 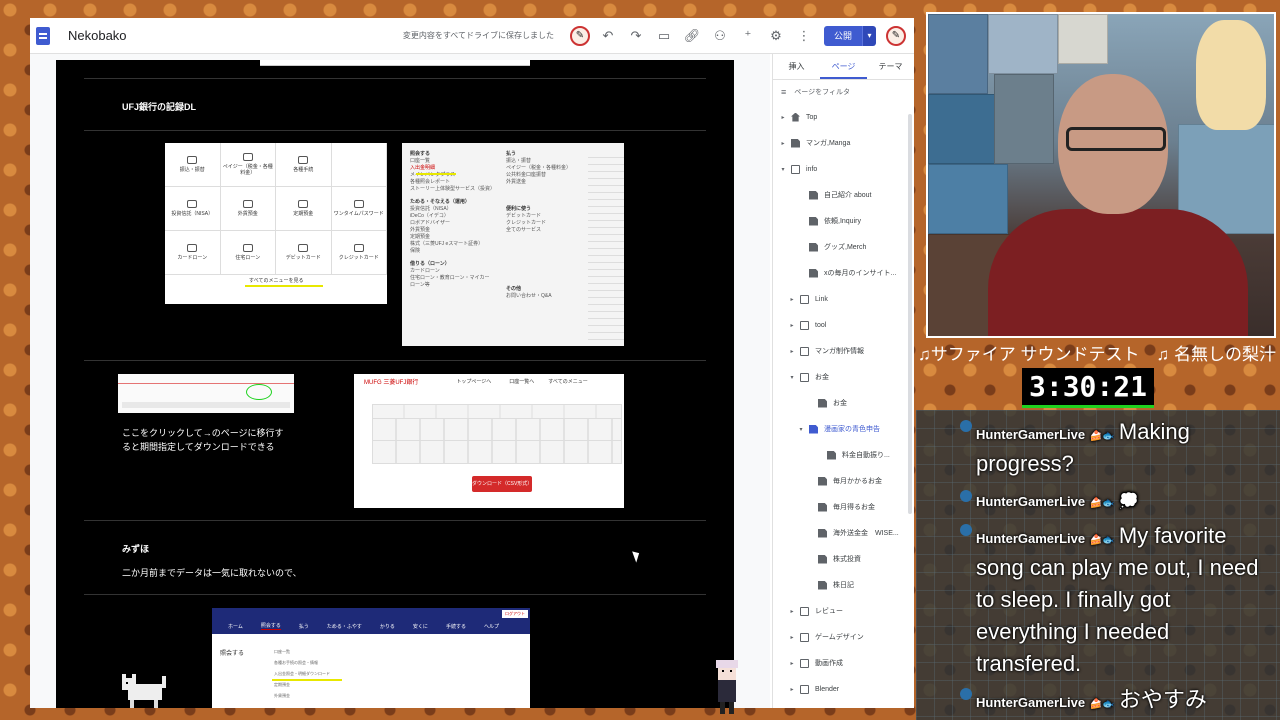 What do you see at coordinates (1116, 139) in the screenshot?
I see `person-glasses` at bounding box center [1116, 139].